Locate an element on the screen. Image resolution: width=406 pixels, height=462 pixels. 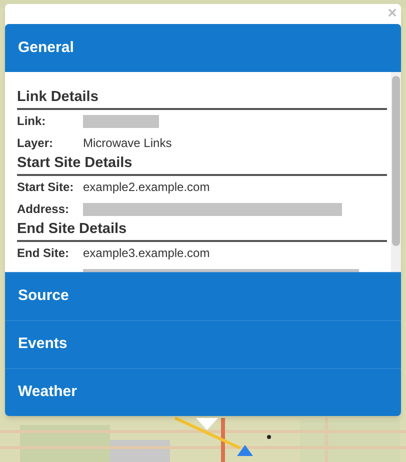
field-label: Start Site: is located at coordinates (45, 187).